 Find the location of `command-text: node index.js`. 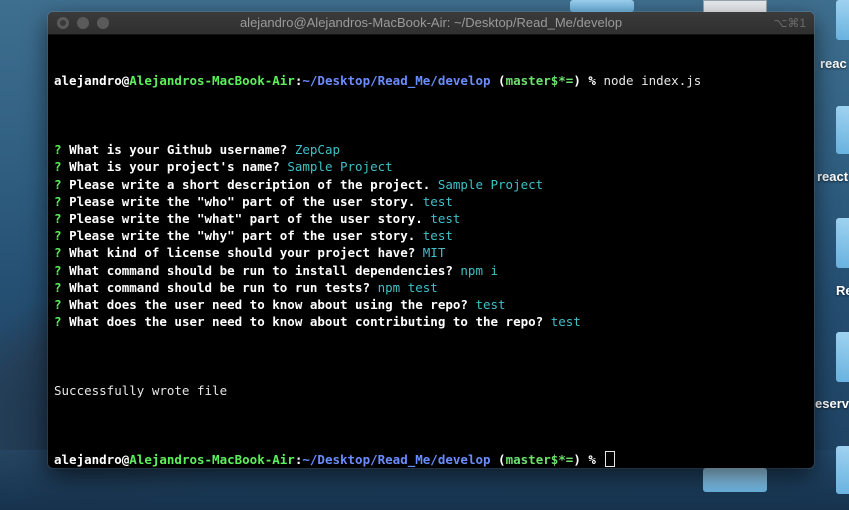

command-text: node index.js is located at coordinates (652, 81).